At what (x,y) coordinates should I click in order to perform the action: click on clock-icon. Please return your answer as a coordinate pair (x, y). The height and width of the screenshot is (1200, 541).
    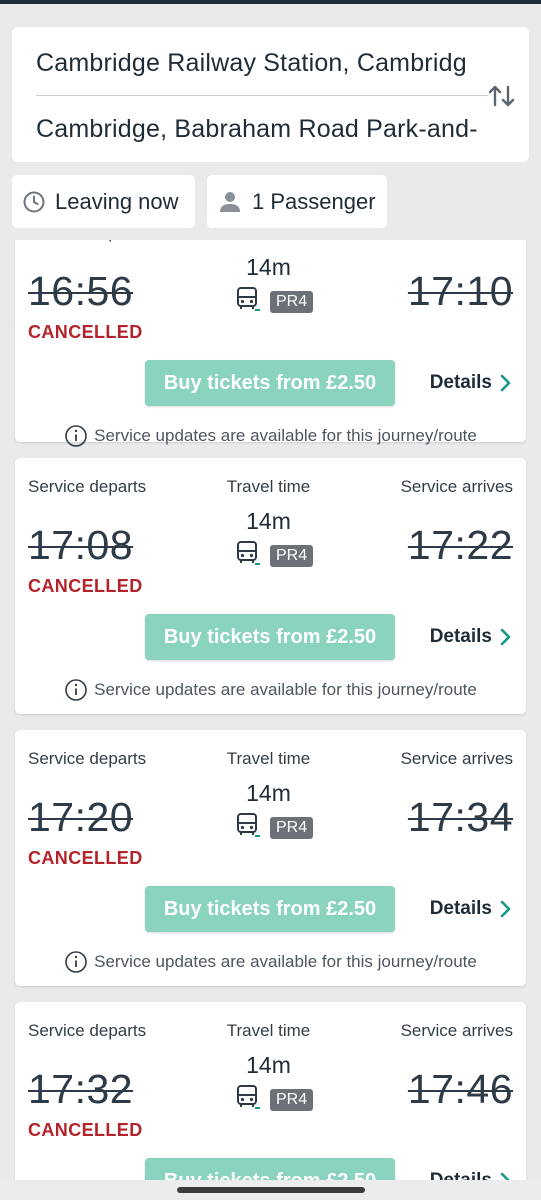
    Looking at the image, I should click on (34, 202).